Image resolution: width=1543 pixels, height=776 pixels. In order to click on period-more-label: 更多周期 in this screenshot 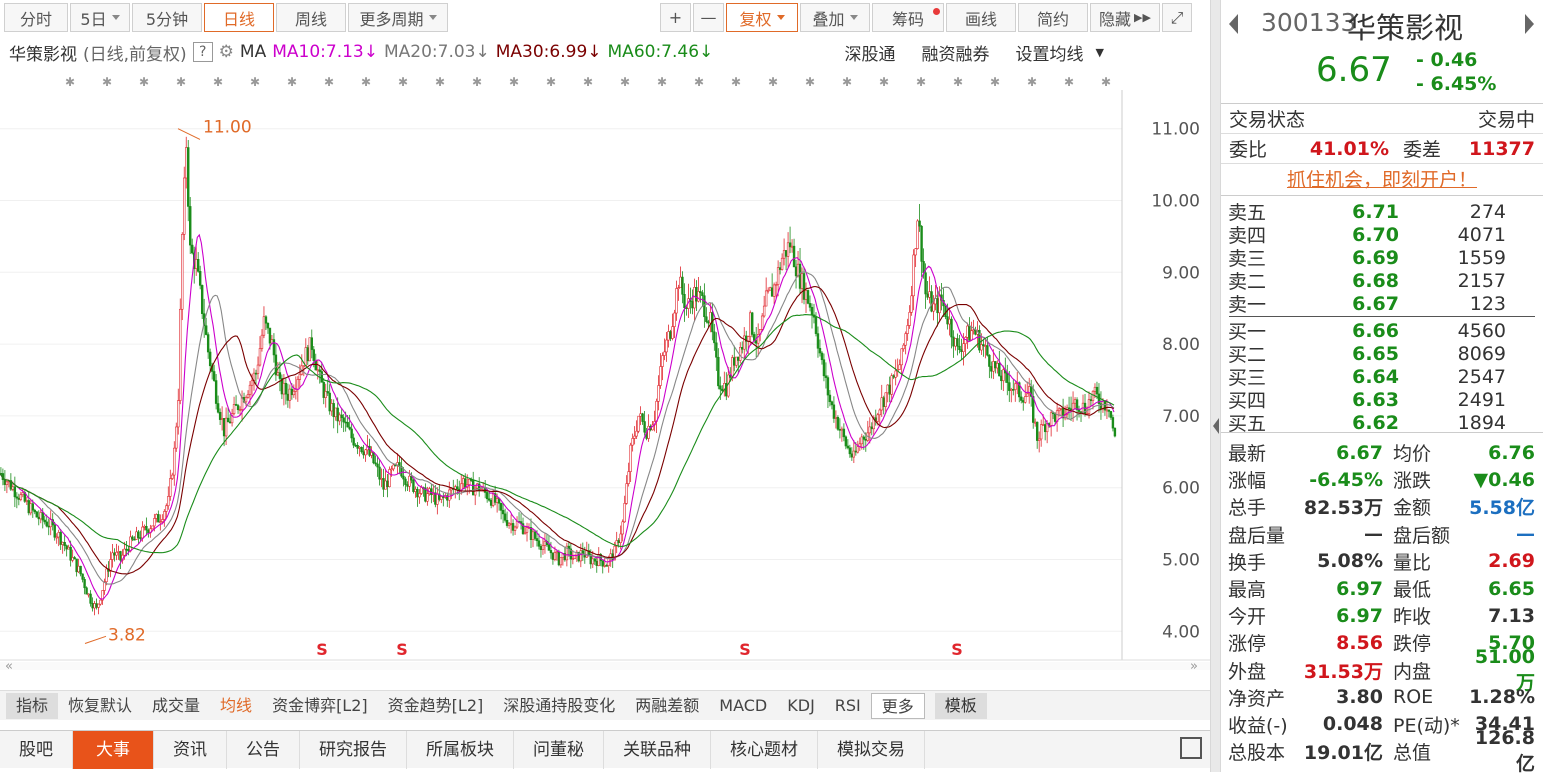, I will do `click(391, 19)`.